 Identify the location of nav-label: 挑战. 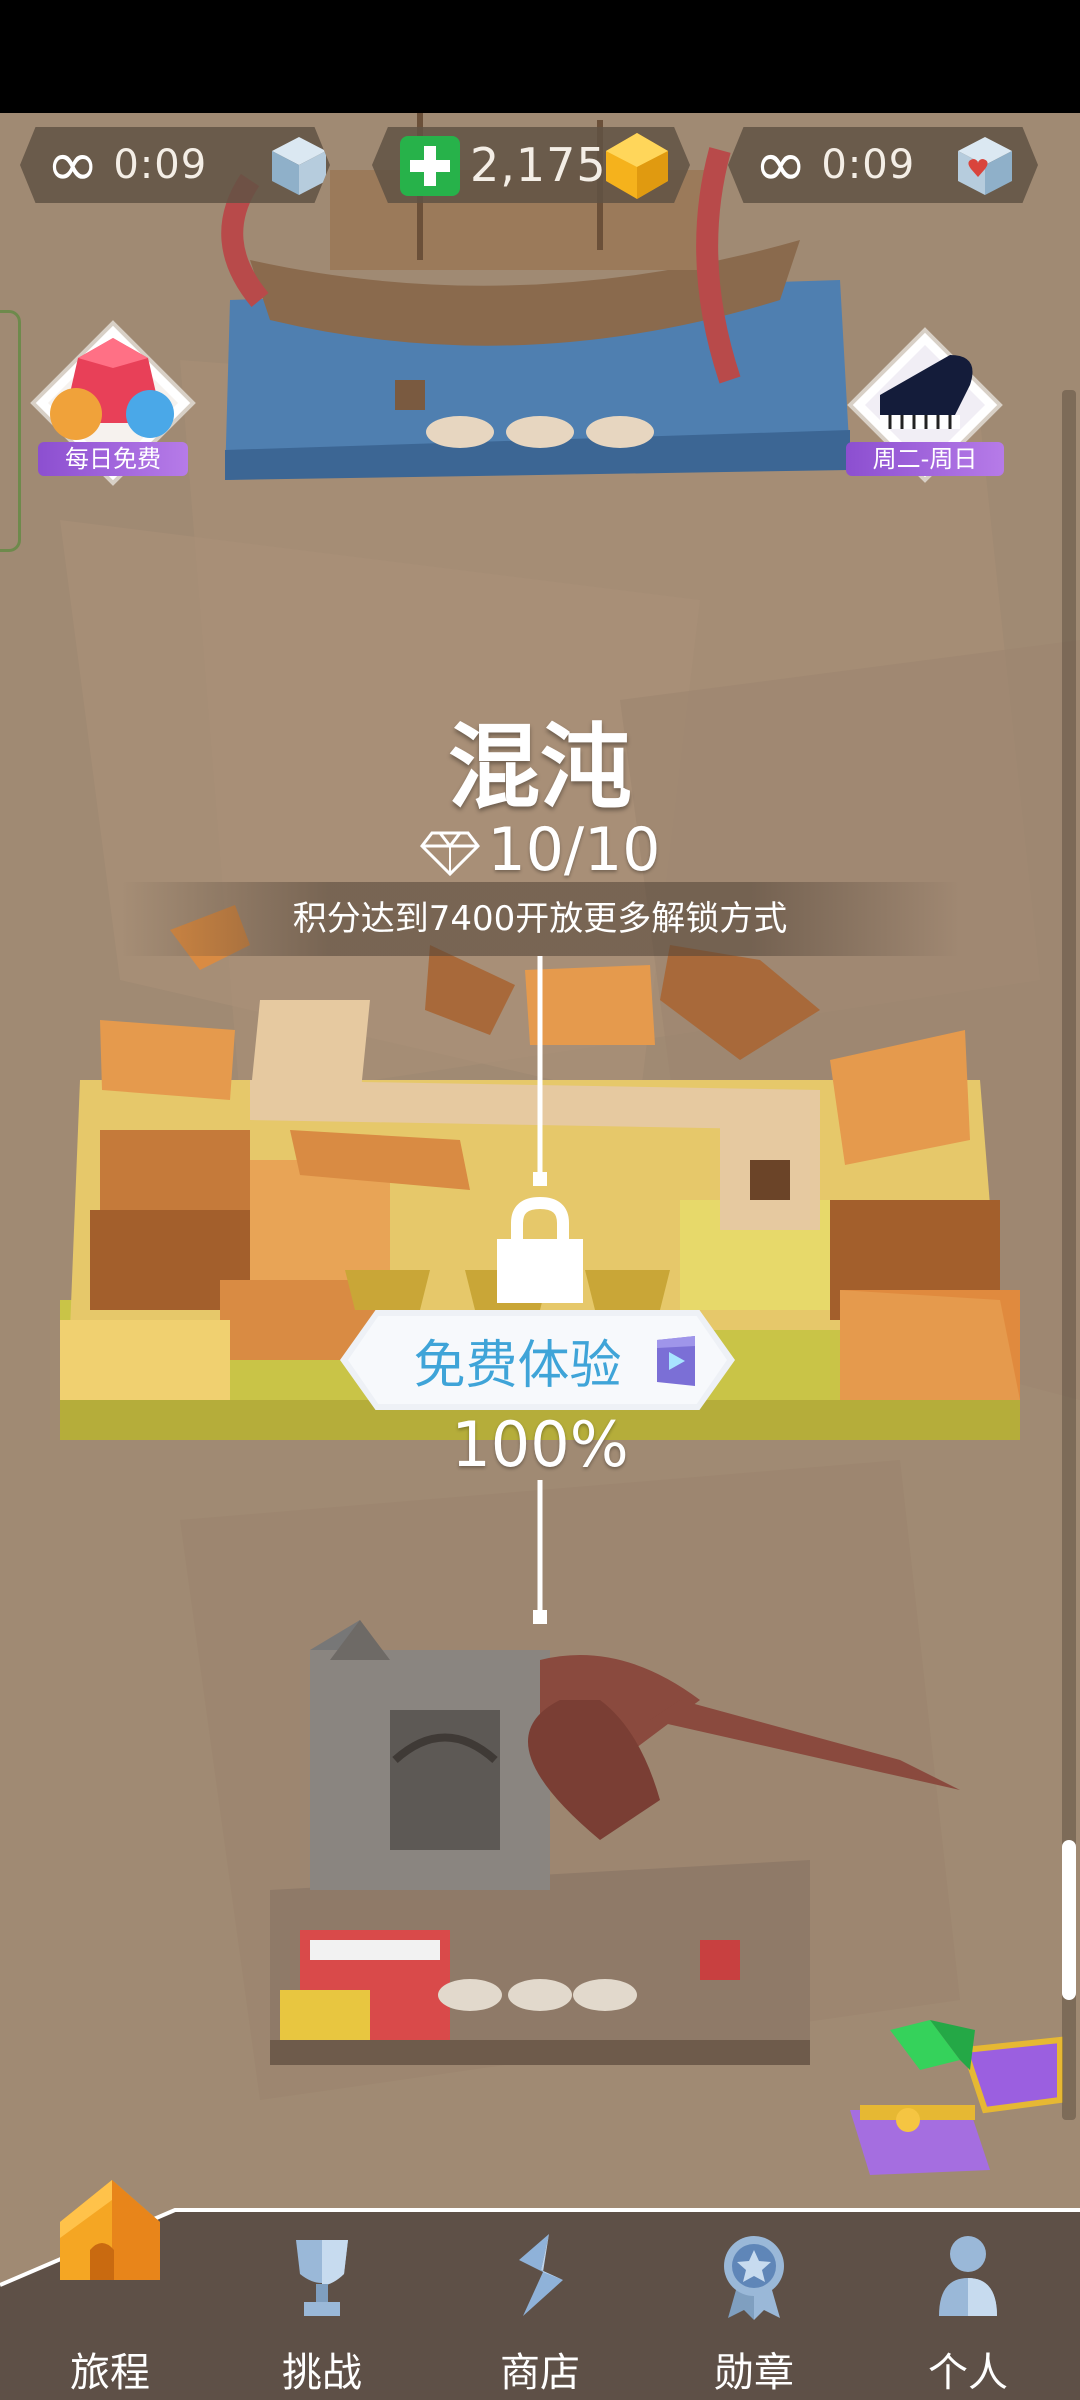
(322, 2373).